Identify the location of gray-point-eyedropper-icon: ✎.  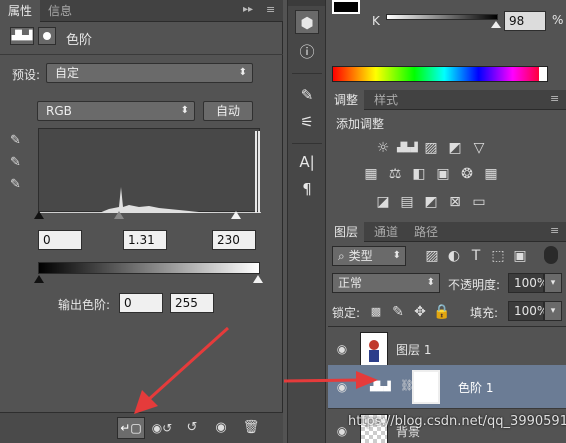
(15, 162).